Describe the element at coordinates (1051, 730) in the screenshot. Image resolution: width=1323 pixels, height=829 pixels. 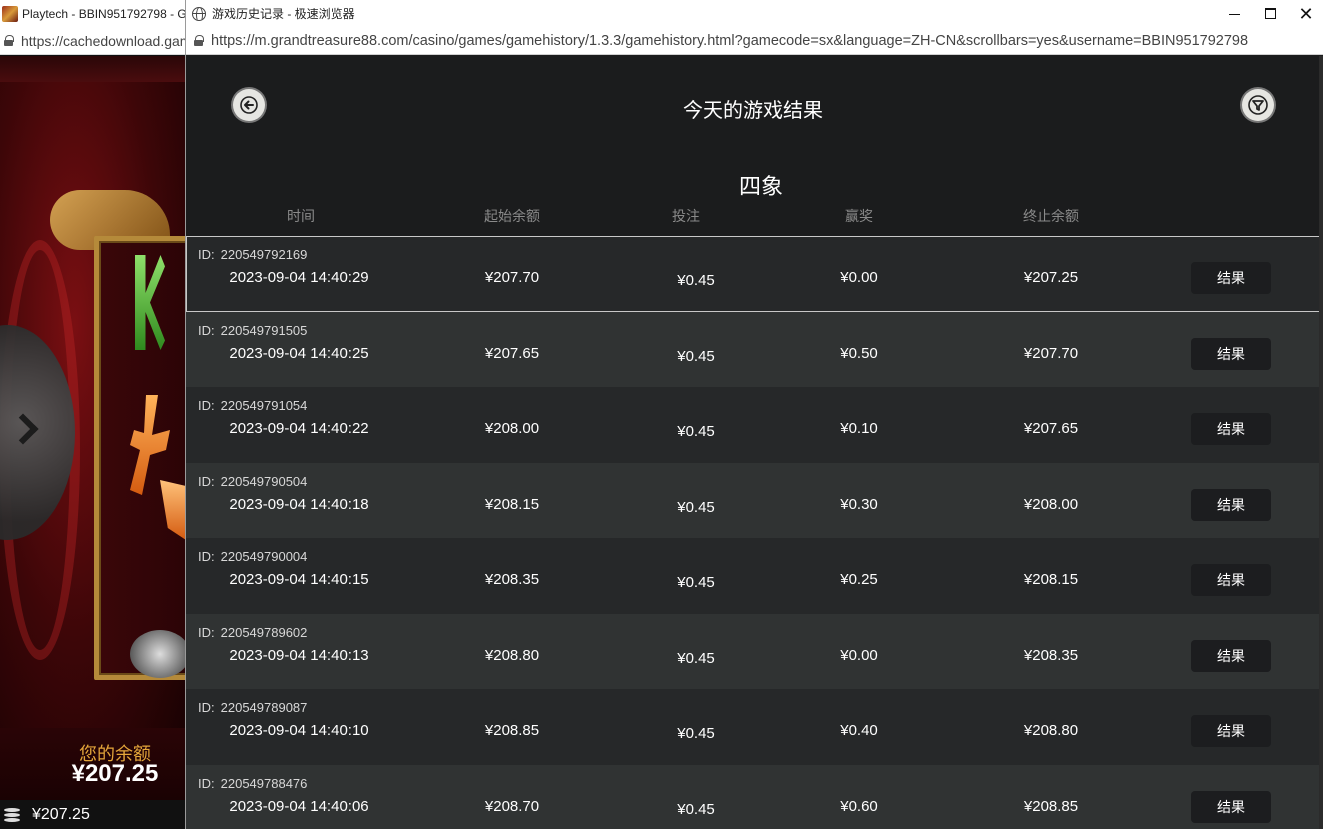
I see `row-end-balance: ¥208.80` at that location.